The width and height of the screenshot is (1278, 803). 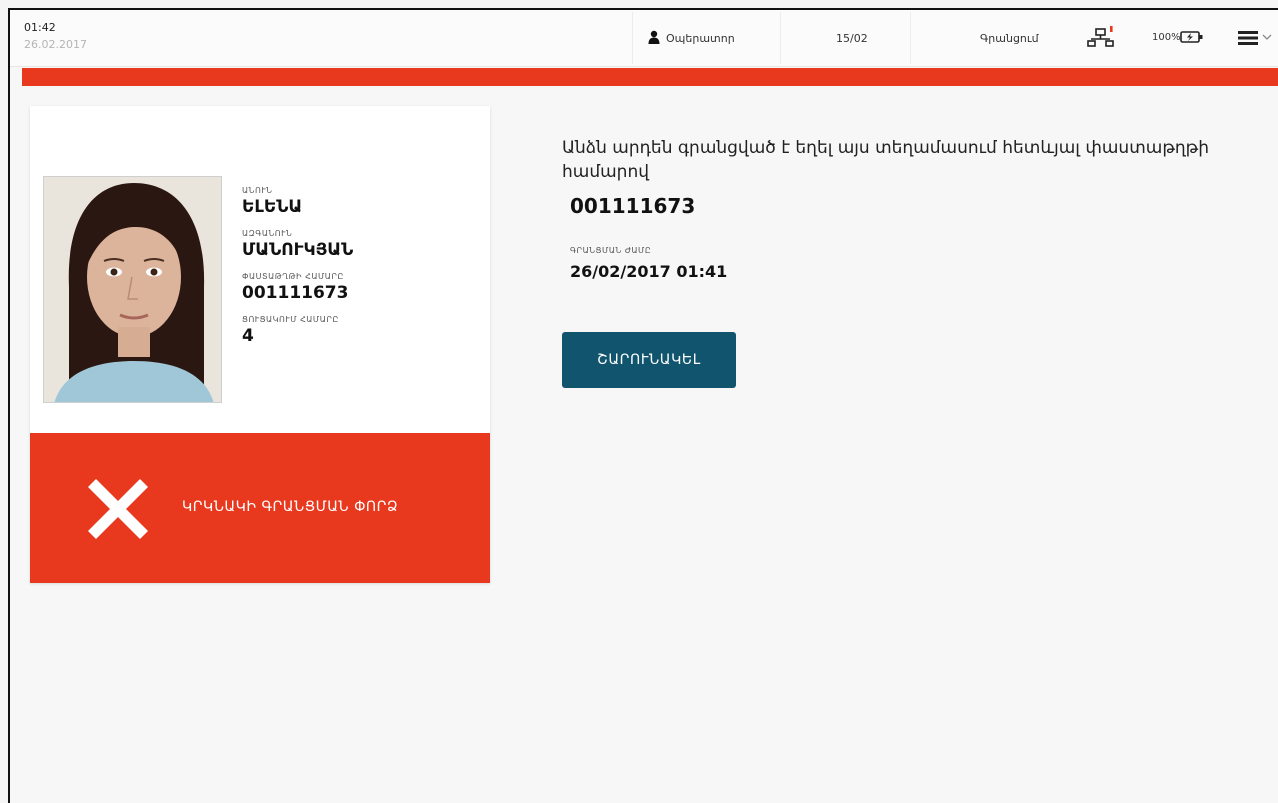 I want to click on battery-charging-icon, so click(x=1191, y=37).